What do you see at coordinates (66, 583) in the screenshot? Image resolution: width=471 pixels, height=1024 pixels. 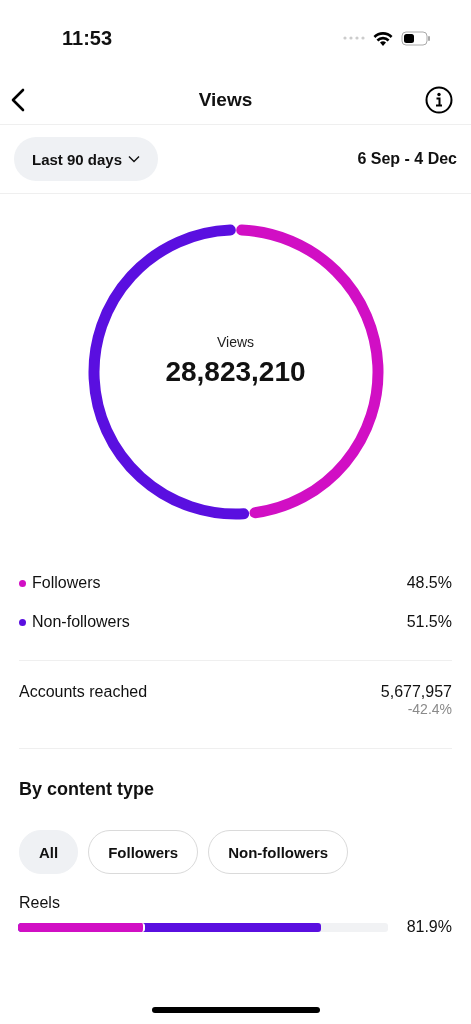 I see `legend-label: Followers` at bounding box center [66, 583].